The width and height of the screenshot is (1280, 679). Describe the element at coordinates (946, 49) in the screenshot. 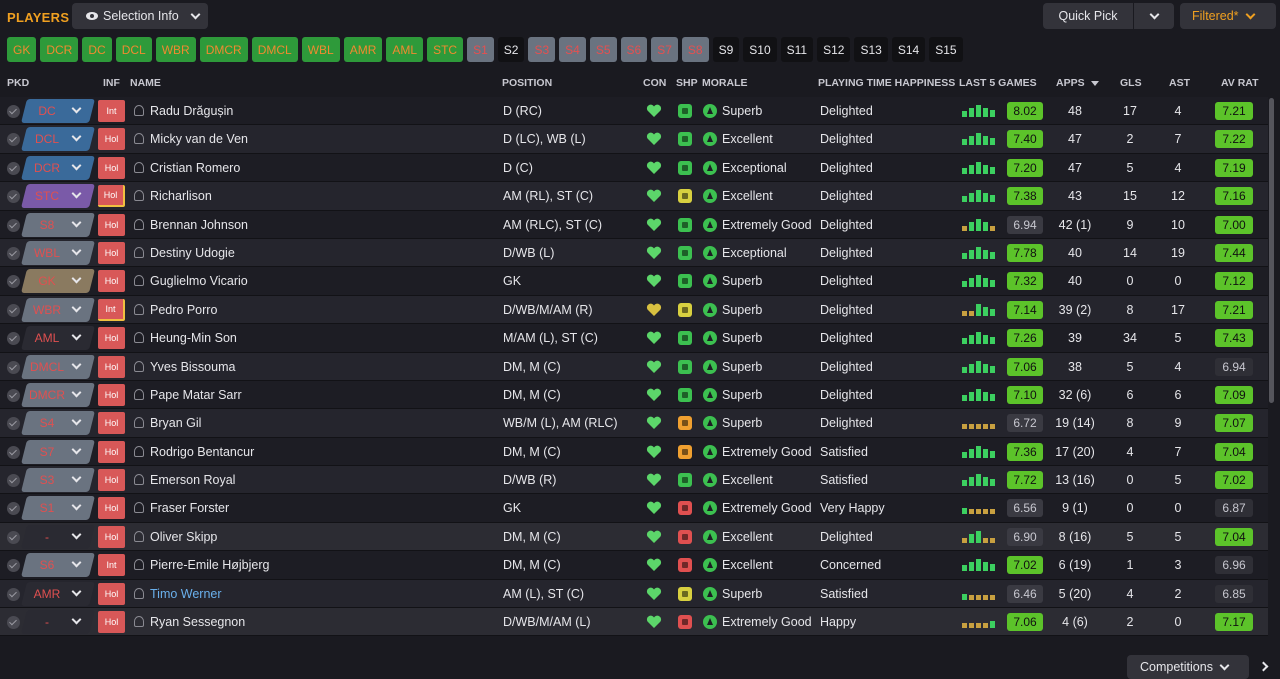

I see `position-button-s15: S15` at that location.